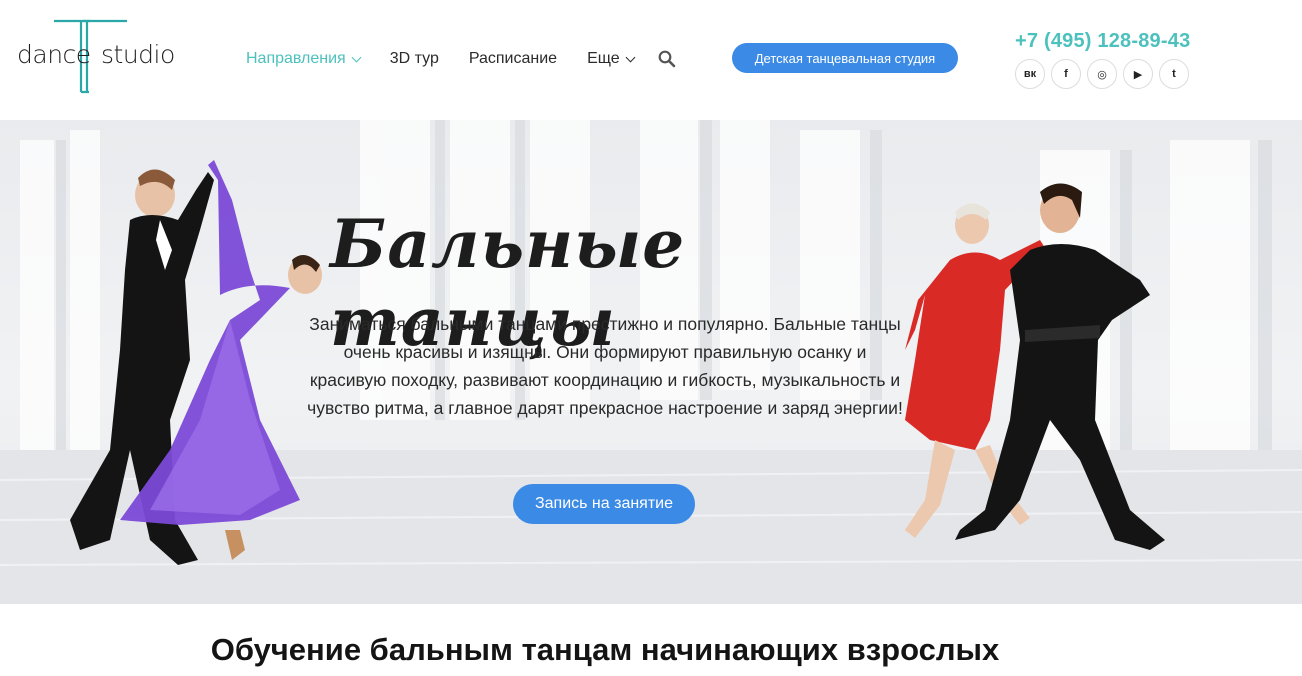 This screenshot has height=676, width=1302. What do you see at coordinates (1030, 74) in the screenshot?
I see `vk-icon: вк` at bounding box center [1030, 74].